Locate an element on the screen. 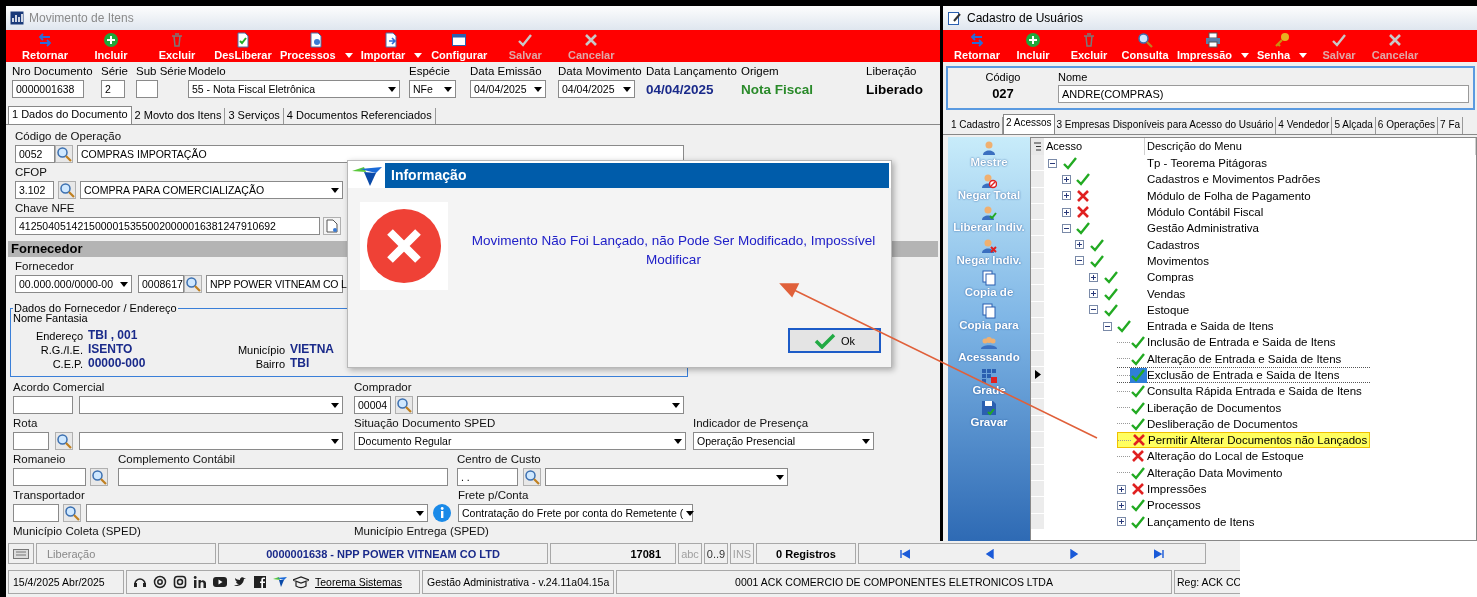 The image size is (1477, 597). first-page-icon is located at coordinates (905, 553).